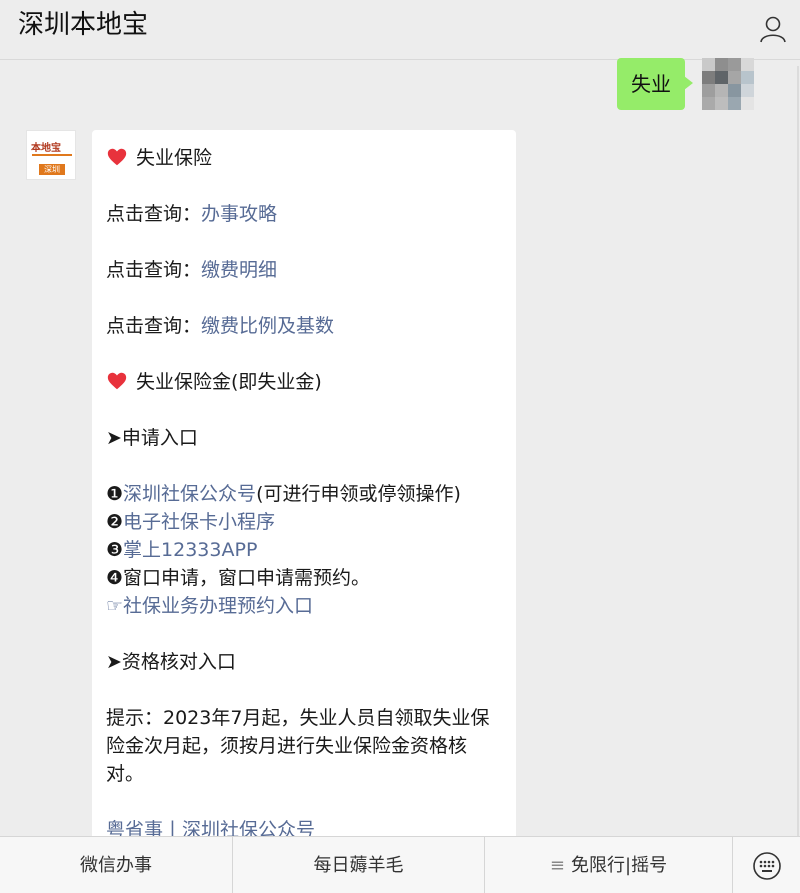 This screenshot has width=800, height=893. Describe the element at coordinates (358, 865) in the screenshot. I see `menu-item-daily-deals: 每日薅羊毛` at that location.